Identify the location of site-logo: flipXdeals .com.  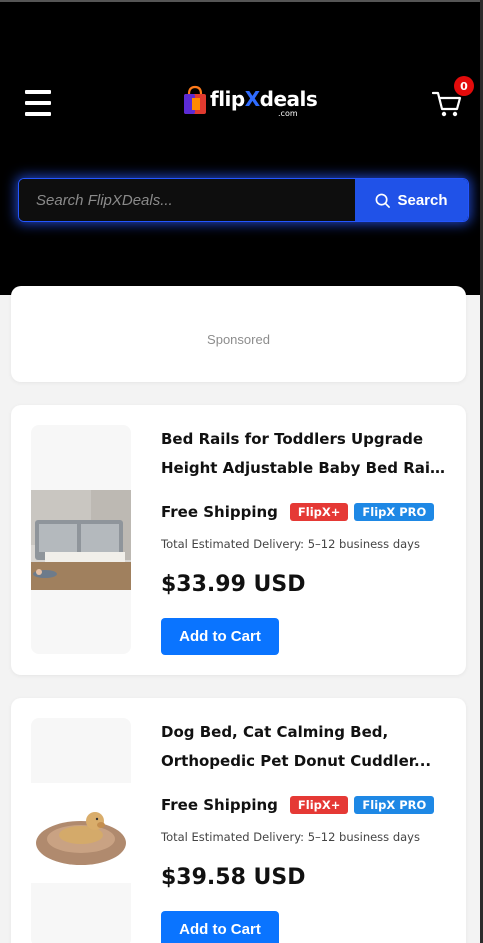
(250, 101).